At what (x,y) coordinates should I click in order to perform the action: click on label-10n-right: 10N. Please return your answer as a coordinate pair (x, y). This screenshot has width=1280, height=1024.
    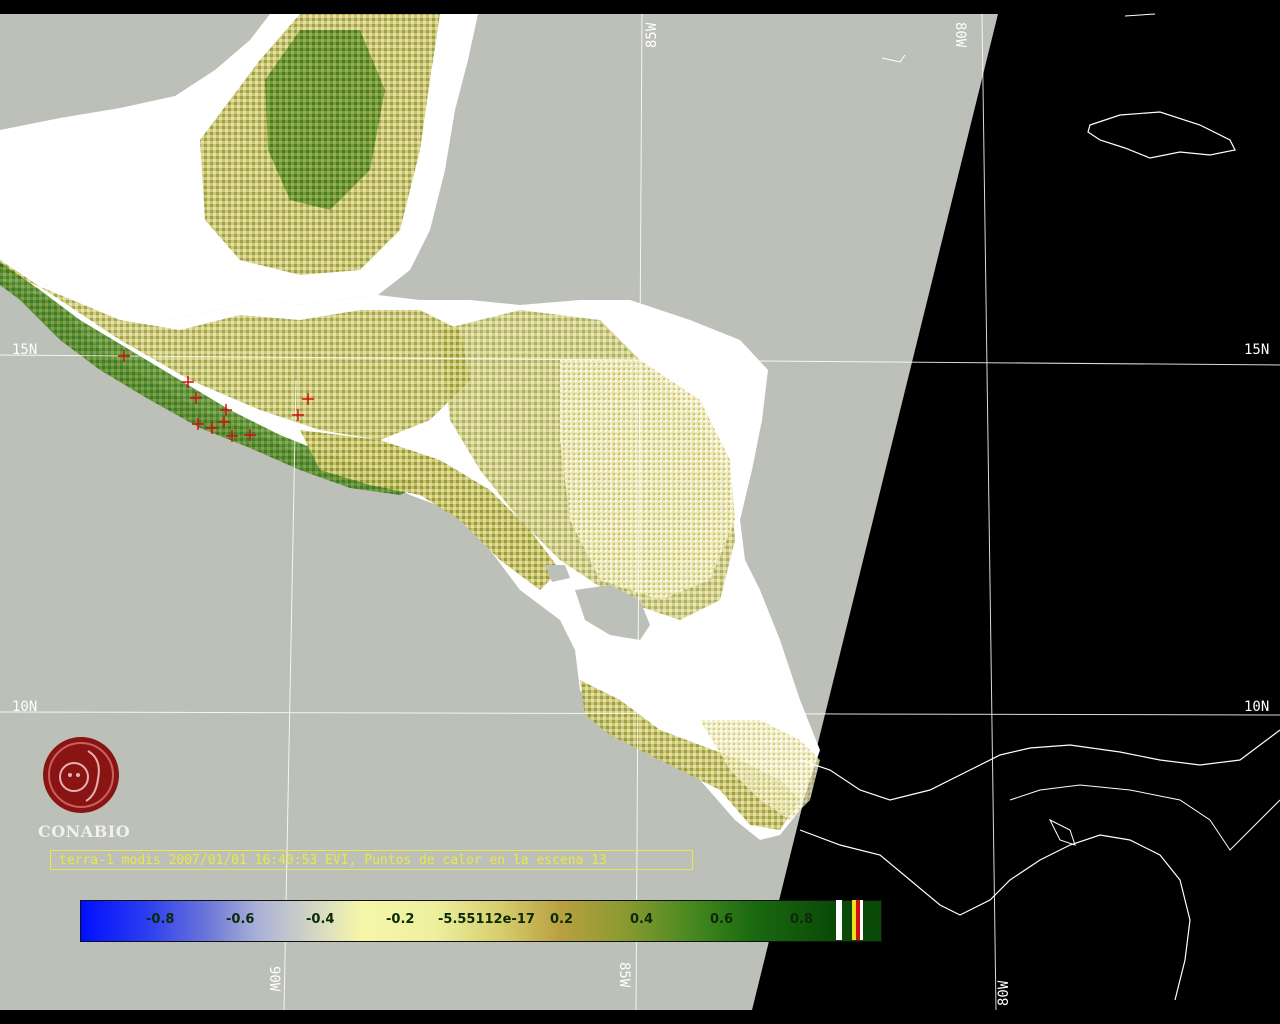
    Looking at the image, I should click on (1256, 707).